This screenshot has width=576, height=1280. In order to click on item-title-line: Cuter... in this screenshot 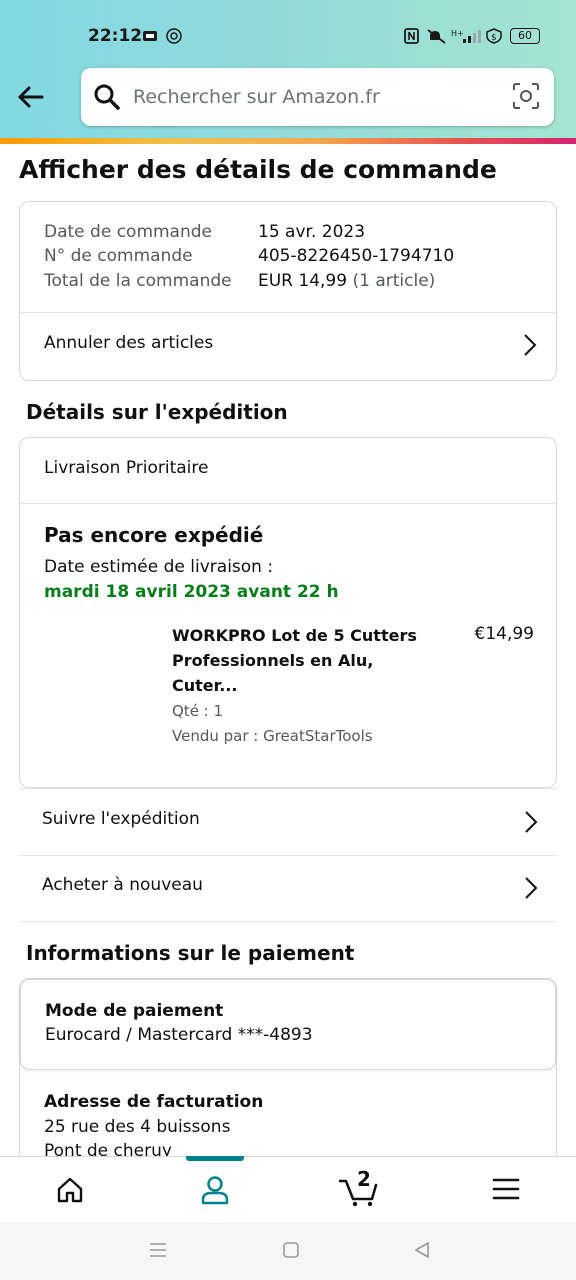, I will do `click(205, 685)`.